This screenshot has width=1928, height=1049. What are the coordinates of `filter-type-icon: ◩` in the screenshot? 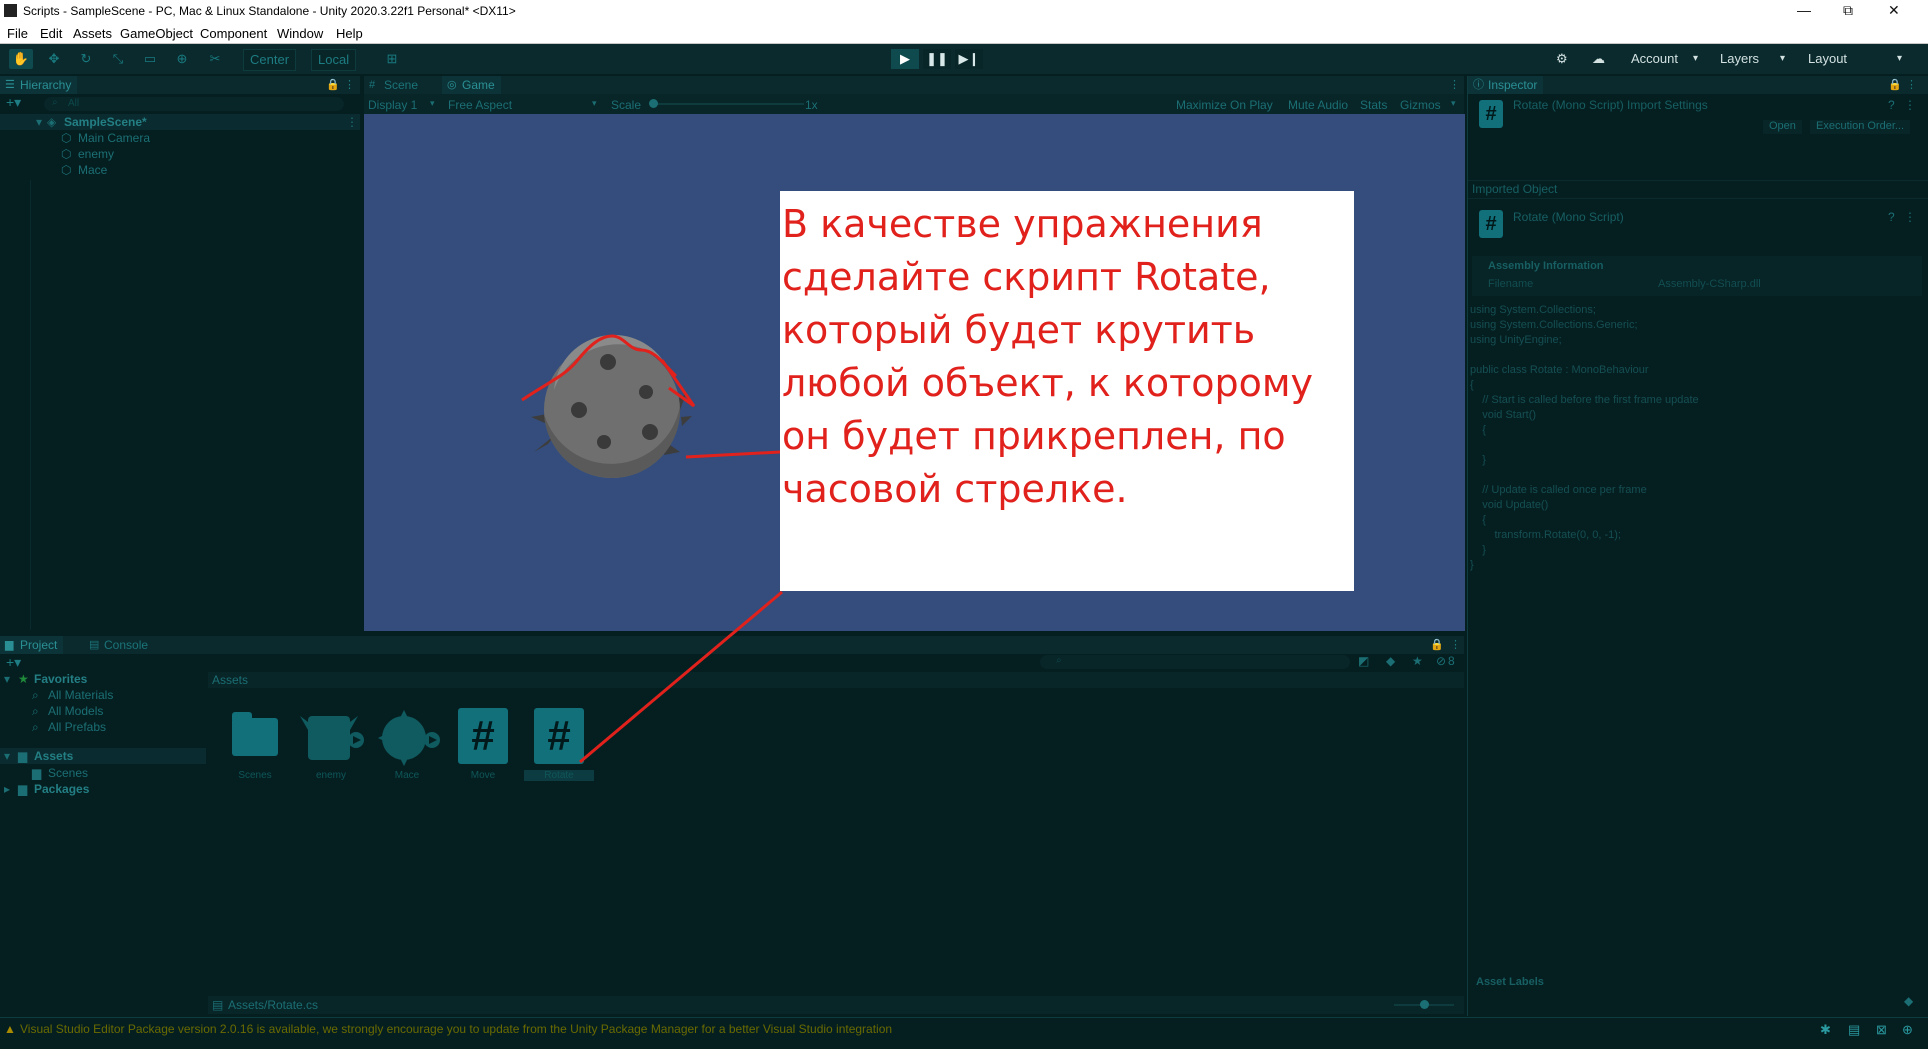 It's located at (1363, 661).